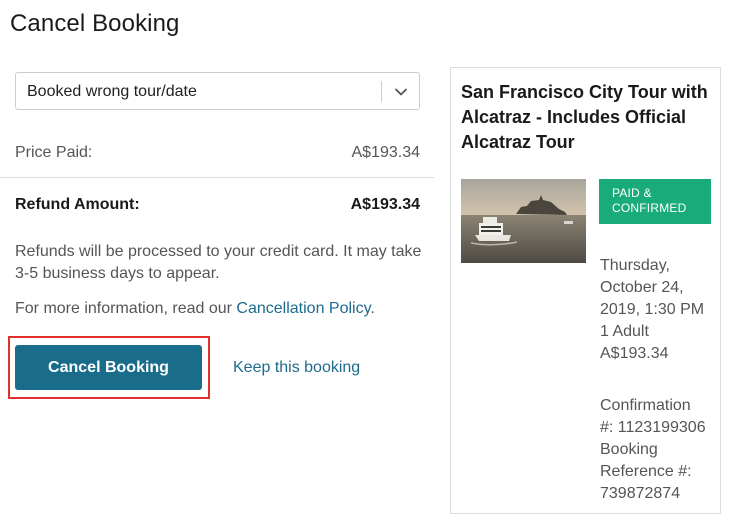  What do you see at coordinates (385, 204) in the screenshot?
I see `refund-amount-value: A$193.34` at bounding box center [385, 204].